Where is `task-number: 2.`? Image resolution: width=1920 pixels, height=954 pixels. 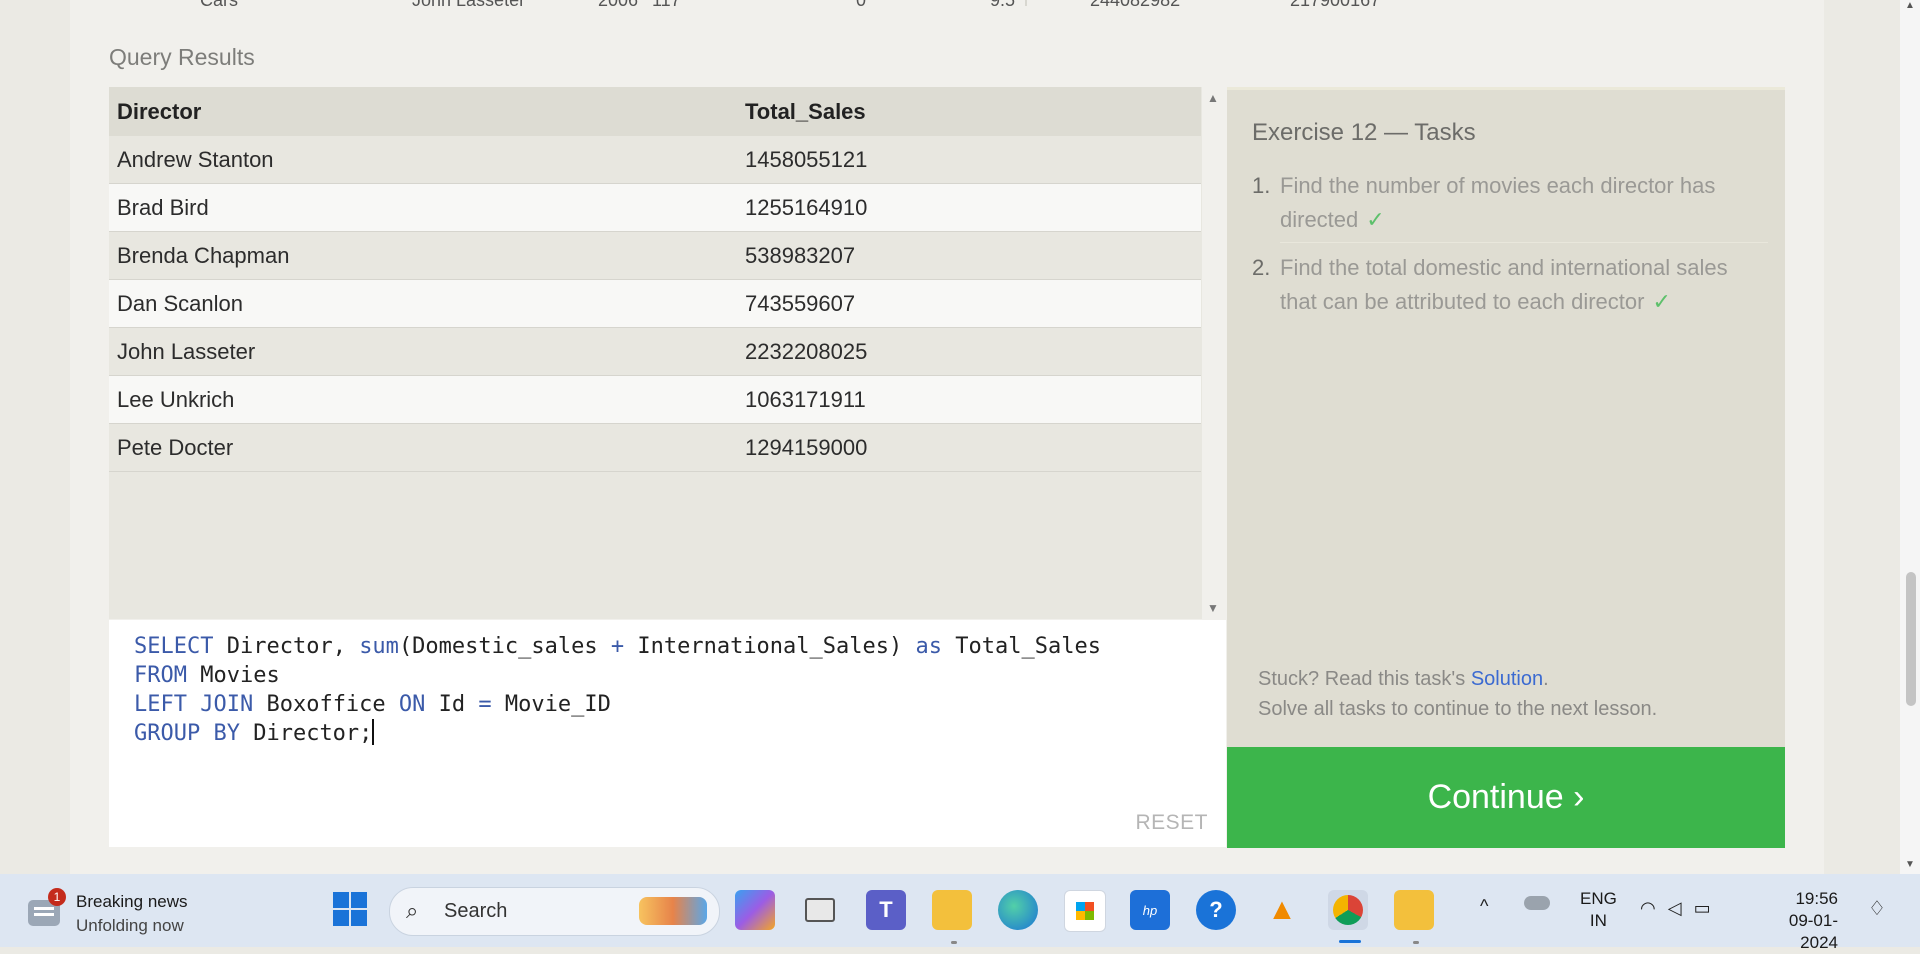 task-number: 2. is located at coordinates (1261, 267).